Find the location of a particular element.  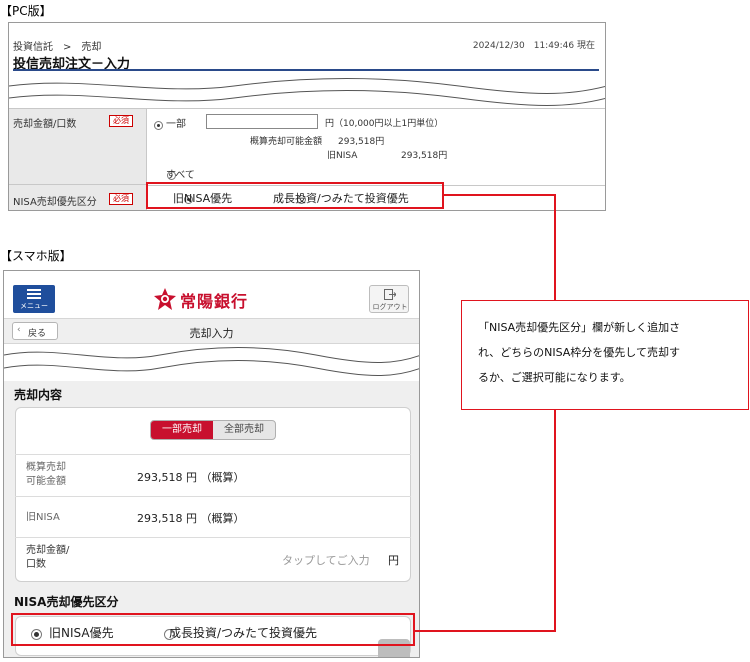

sell-type-segment: 一部売却 全部売却 is located at coordinates (213, 430).